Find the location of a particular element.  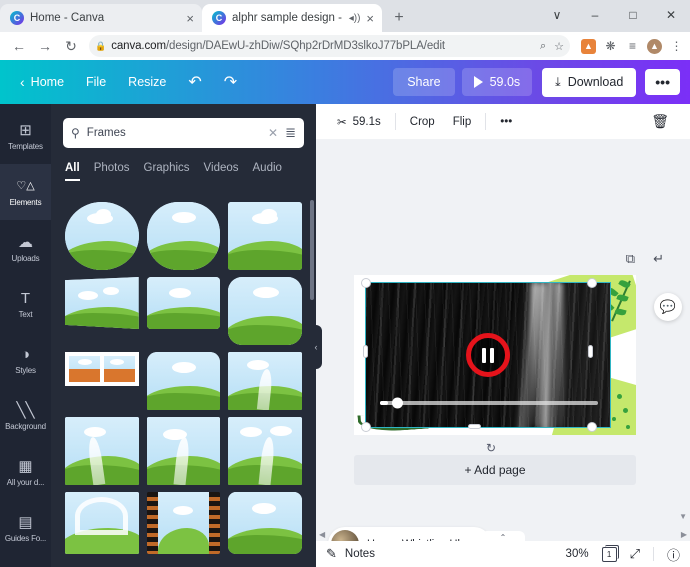

tab-audio: Audio is located at coordinates (267, 171).